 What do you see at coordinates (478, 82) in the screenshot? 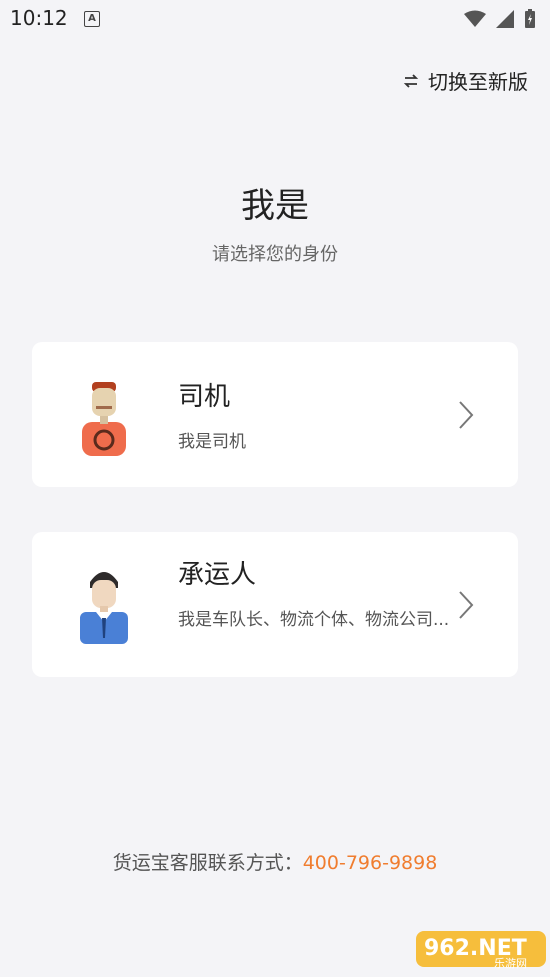
I see `switch-version-label: 切换至新版` at bounding box center [478, 82].